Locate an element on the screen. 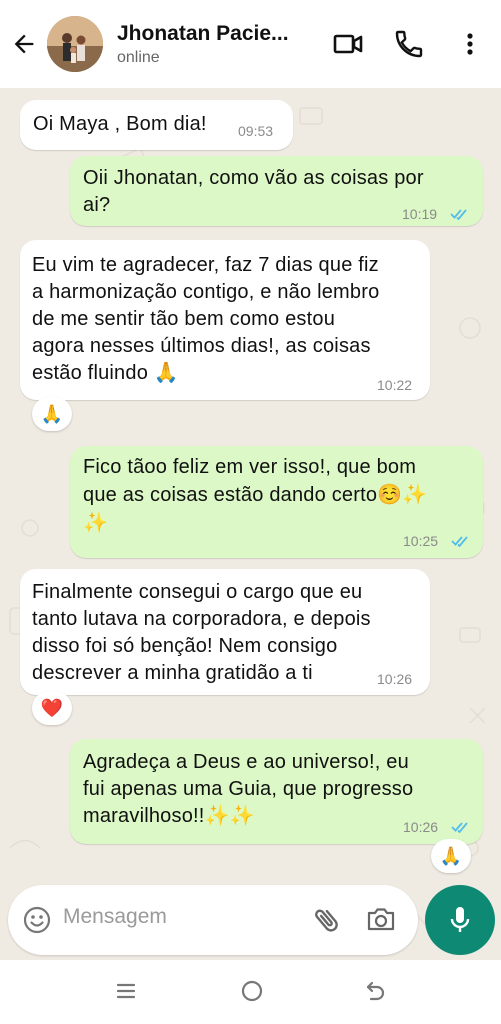 This screenshot has height=1024, width=501. message-text: estão fluindo 🙏 is located at coordinates (105, 373).